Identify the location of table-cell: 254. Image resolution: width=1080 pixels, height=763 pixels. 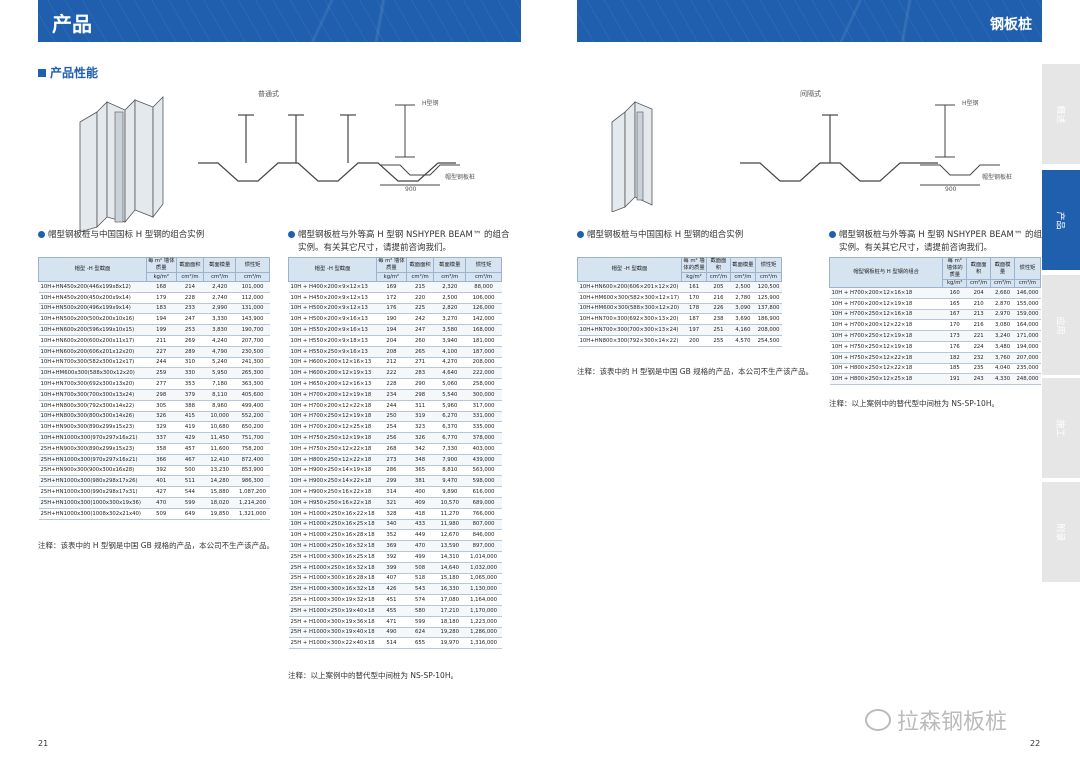
(391, 427).